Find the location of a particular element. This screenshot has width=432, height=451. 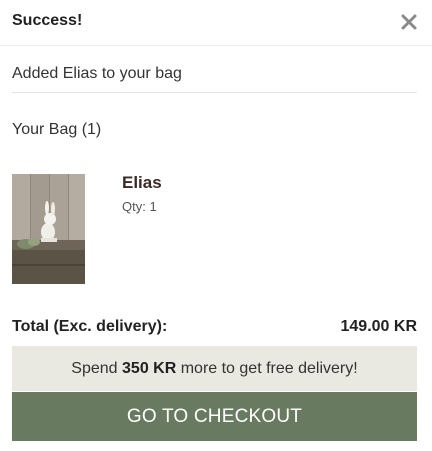

divider is located at coordinates (214, 92).